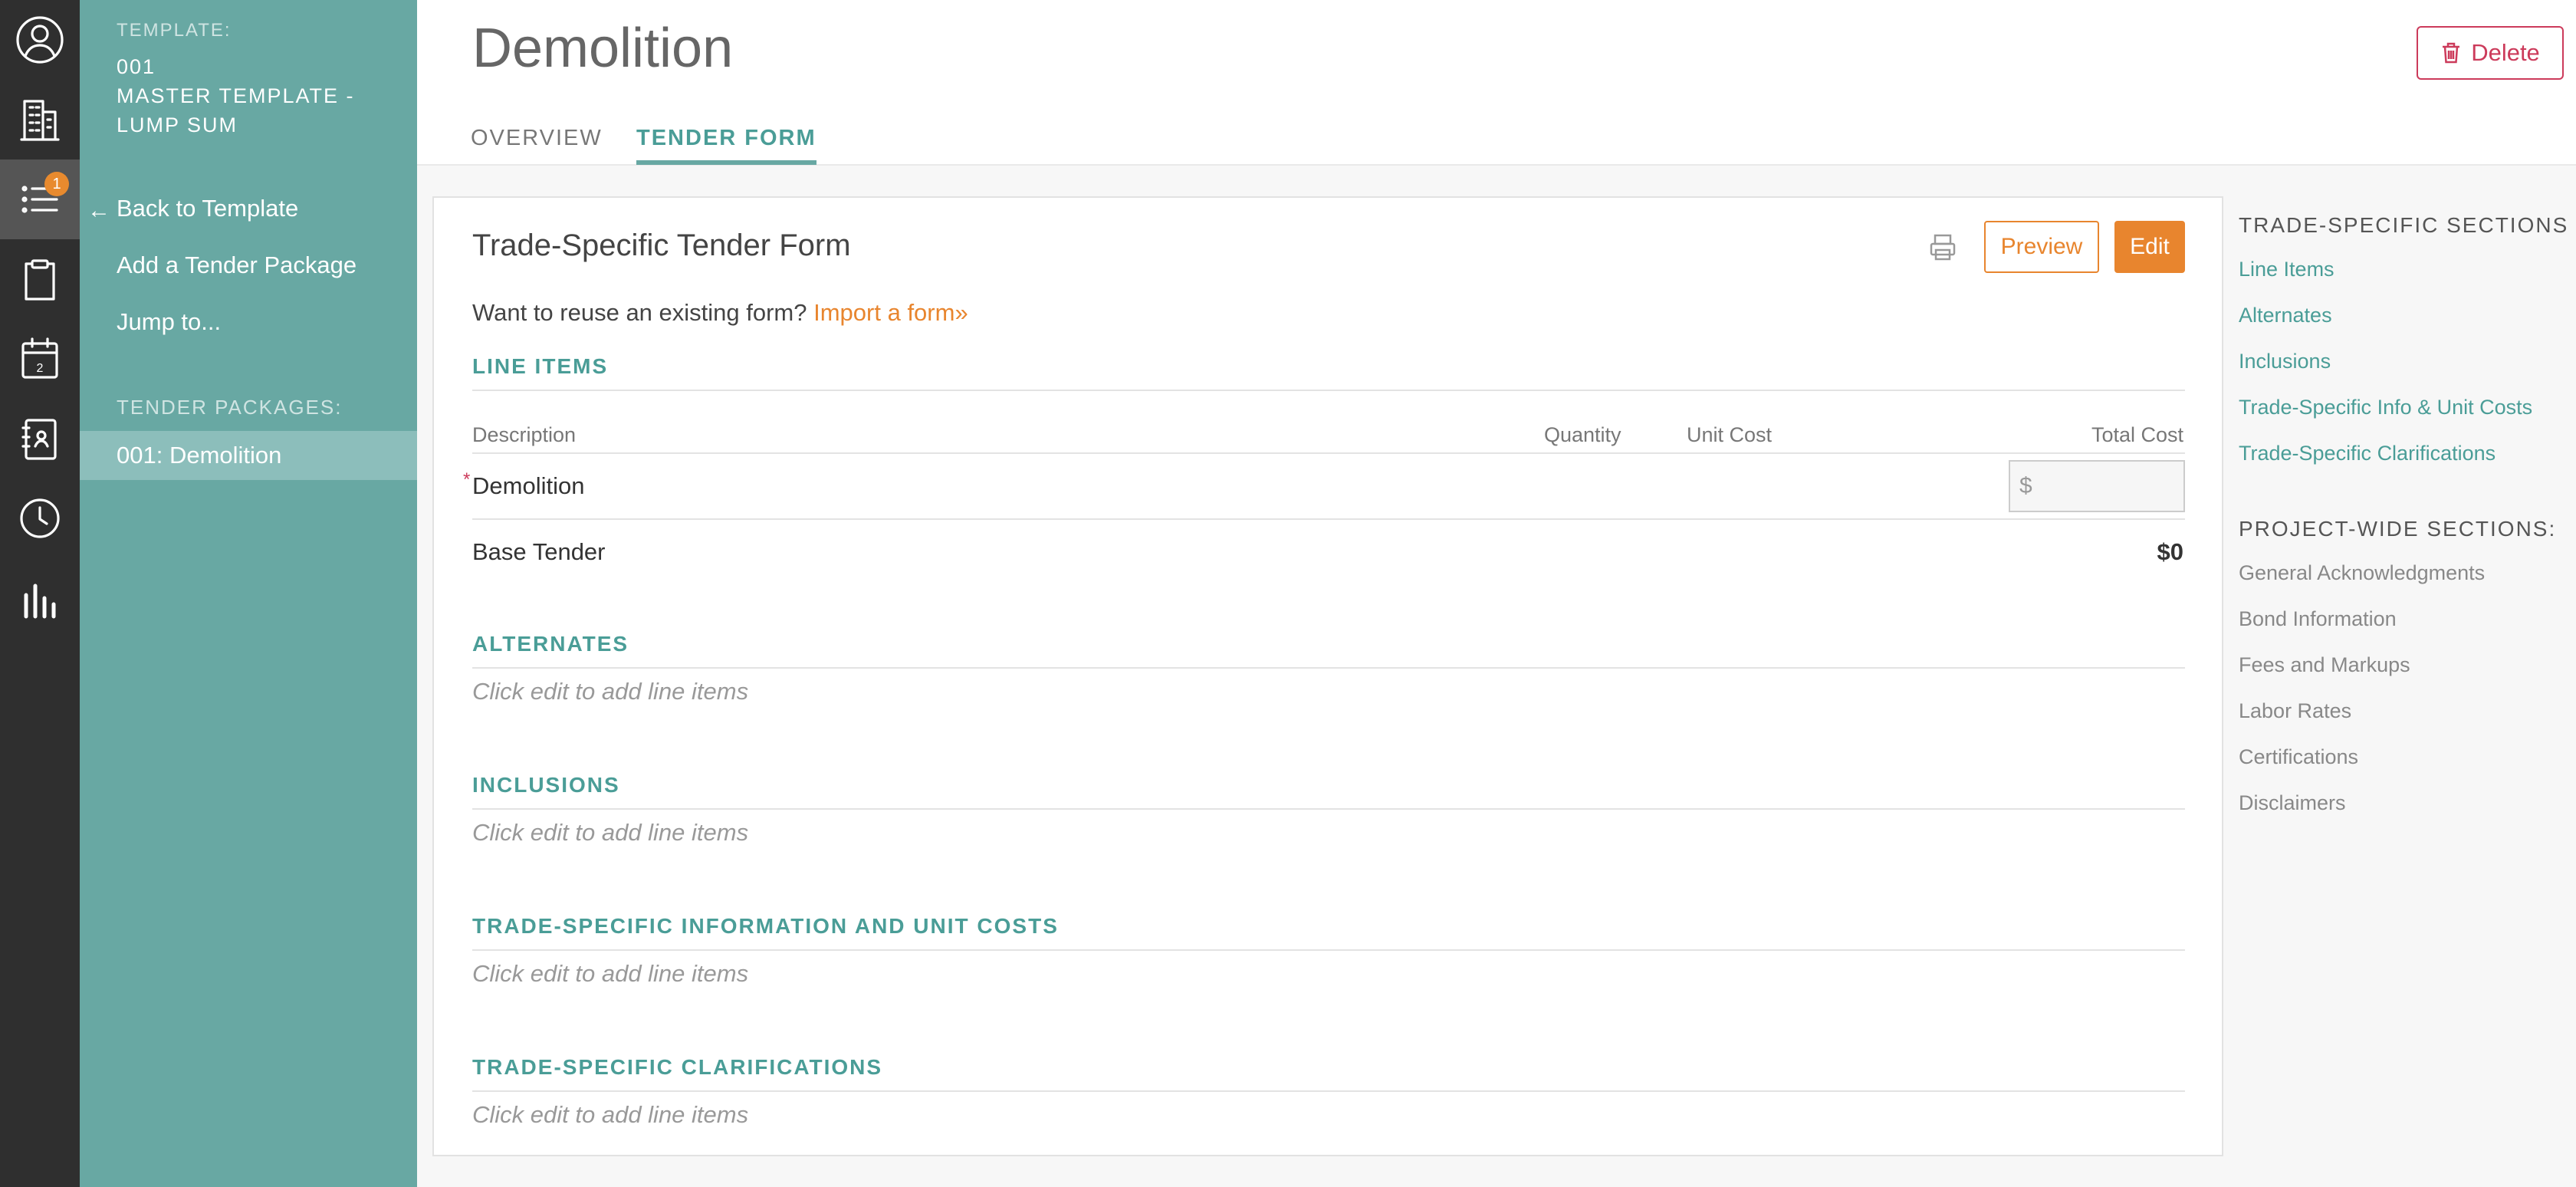 This screenshot has width=2576, height=1187. What do you see at coordinates (2137, 434) in the screenshot?
I see `column-total-cost: Total Cost` at bounding box center [2137, 434].